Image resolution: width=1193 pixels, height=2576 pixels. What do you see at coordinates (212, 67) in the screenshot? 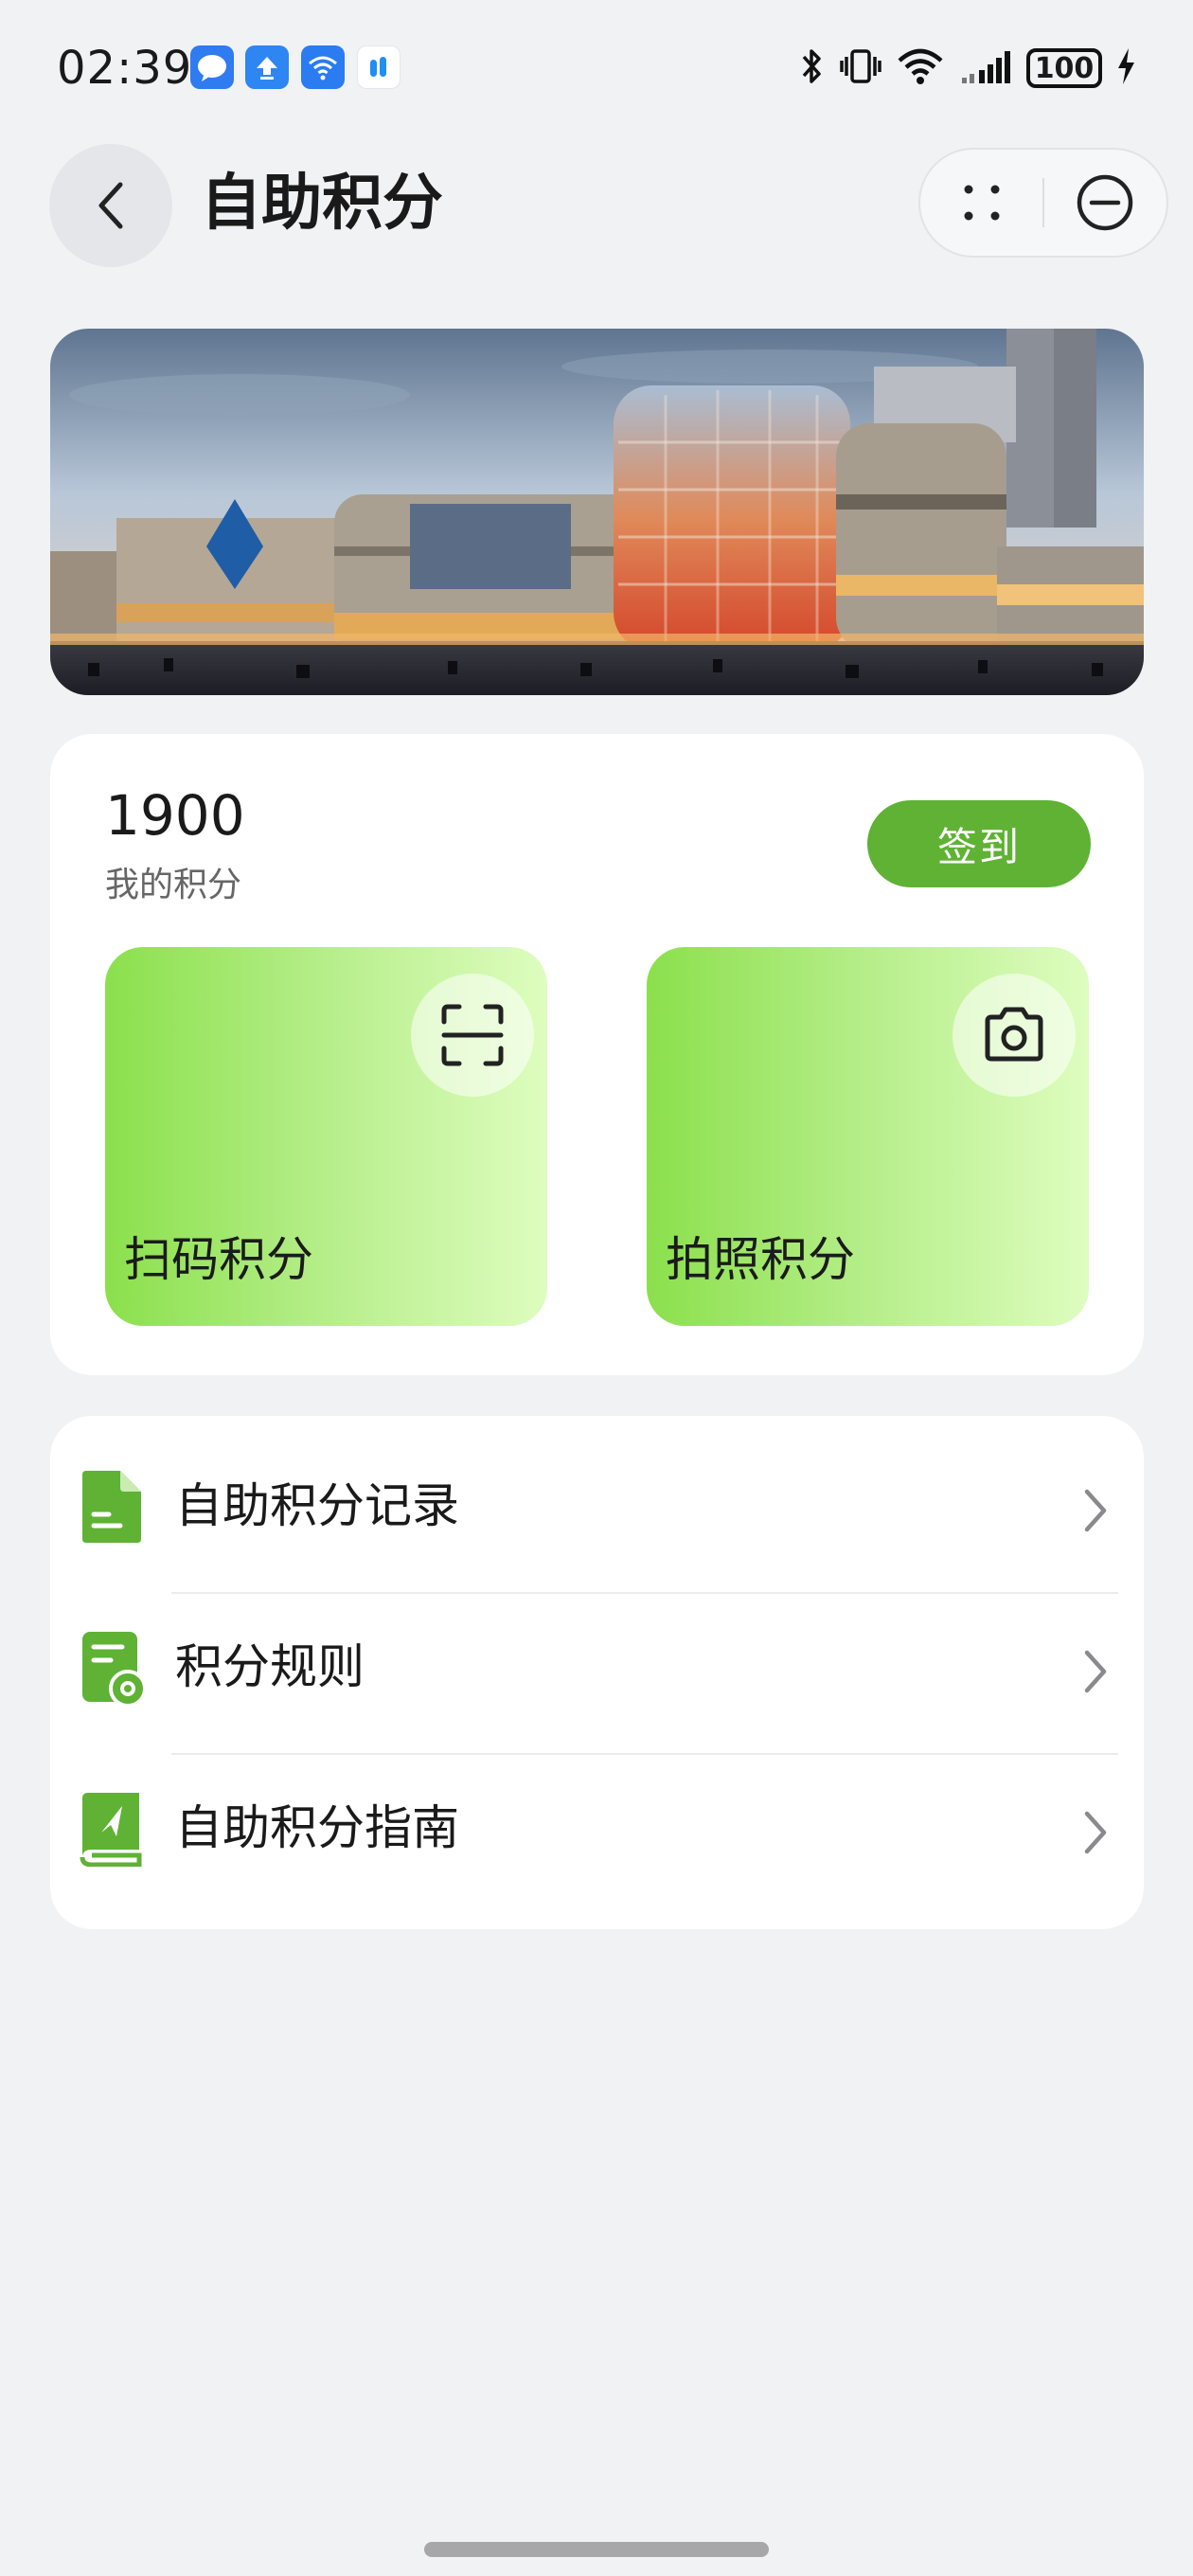
I see `message-icon` at bounding box center [212, 67].